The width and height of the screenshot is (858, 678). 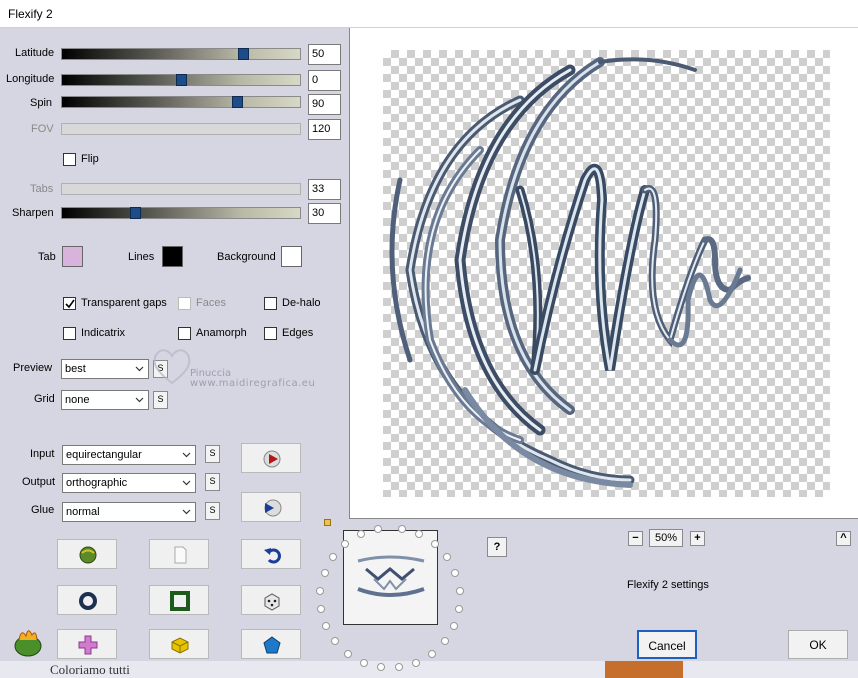 I want to click on cube-button, so click(x=179, y=644).